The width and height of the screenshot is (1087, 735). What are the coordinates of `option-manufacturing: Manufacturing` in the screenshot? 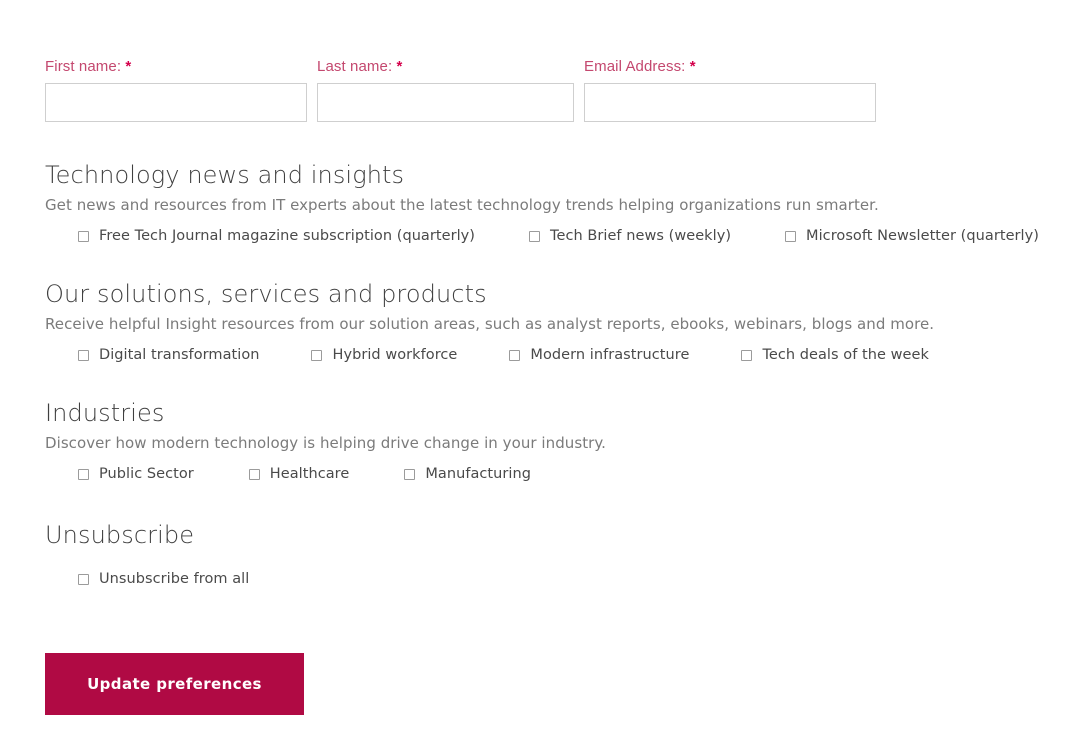 It's located at (467, 474).